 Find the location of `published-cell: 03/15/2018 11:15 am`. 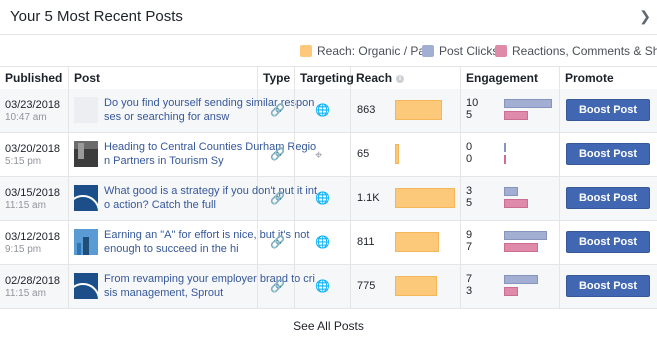

published-cell: 03/15/2018 11:15 am is located at coordinates (34, 198).